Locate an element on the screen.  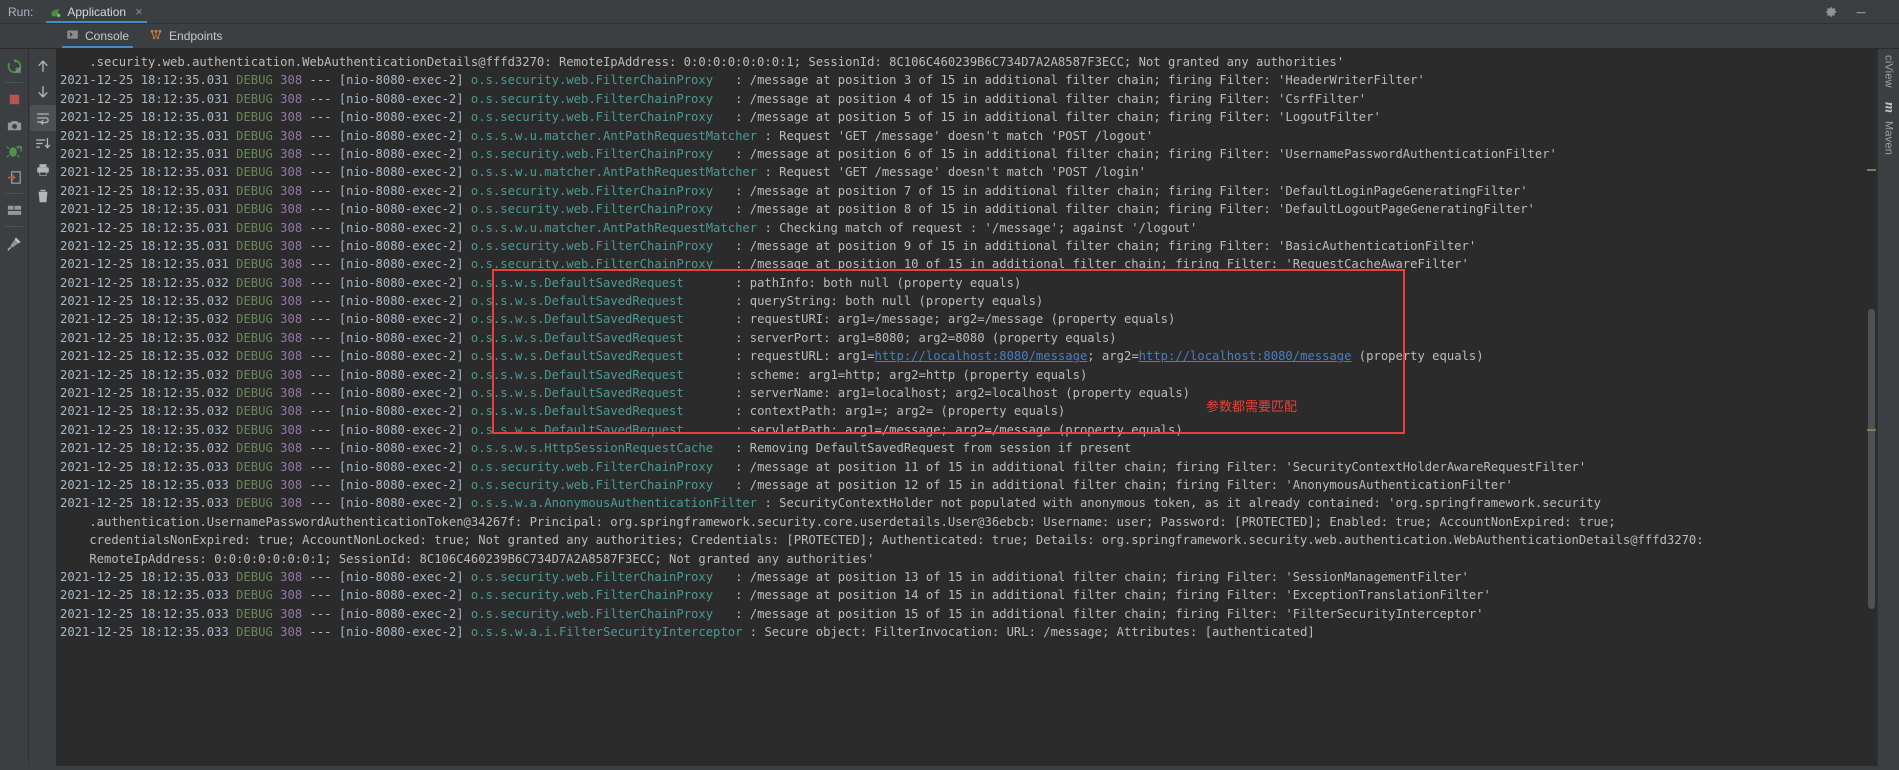
soft-wrap-icon is located at coordinates (42, 118).